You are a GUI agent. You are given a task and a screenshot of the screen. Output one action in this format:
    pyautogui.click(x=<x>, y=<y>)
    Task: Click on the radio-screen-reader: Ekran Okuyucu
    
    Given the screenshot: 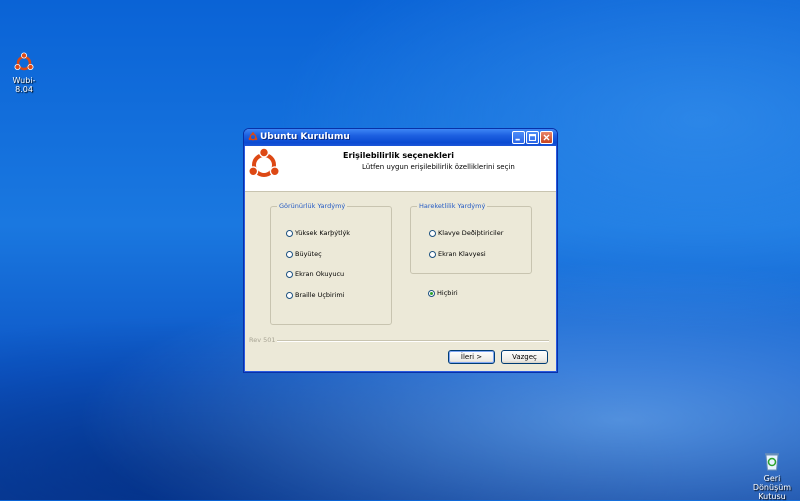 What is the action you would take?
    pyautogui.click(x=315, y=274)
    